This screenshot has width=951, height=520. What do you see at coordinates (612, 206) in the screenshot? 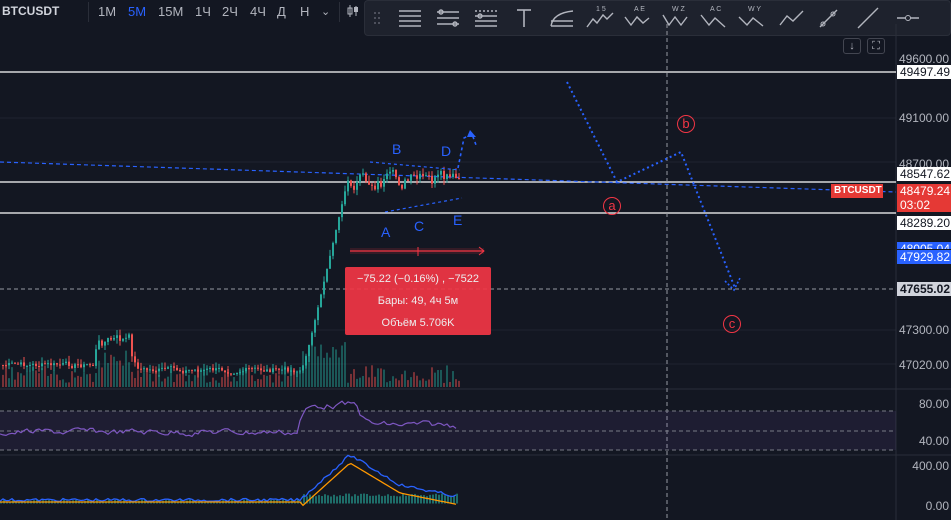
I see `correction-label-a: a` at bounding box center [612, 206].